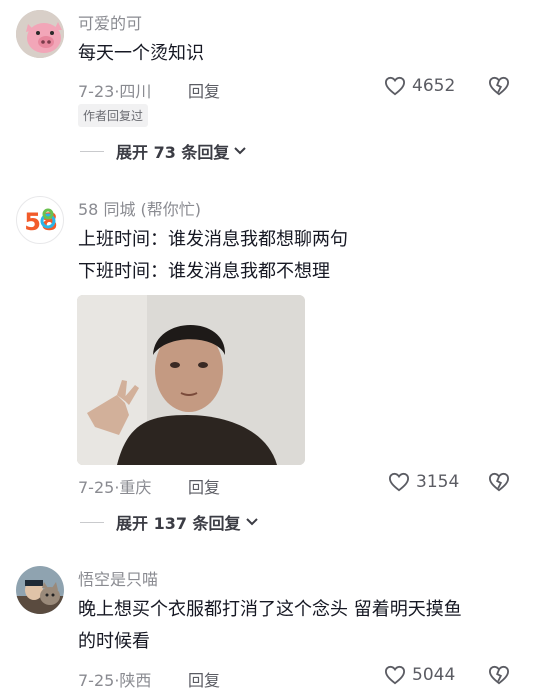 The image size is (533, 699). What do you see at coordinates (135, 487) in the screenshot?
I see `comment-location: 重庆` at bounding box center [135, 487].